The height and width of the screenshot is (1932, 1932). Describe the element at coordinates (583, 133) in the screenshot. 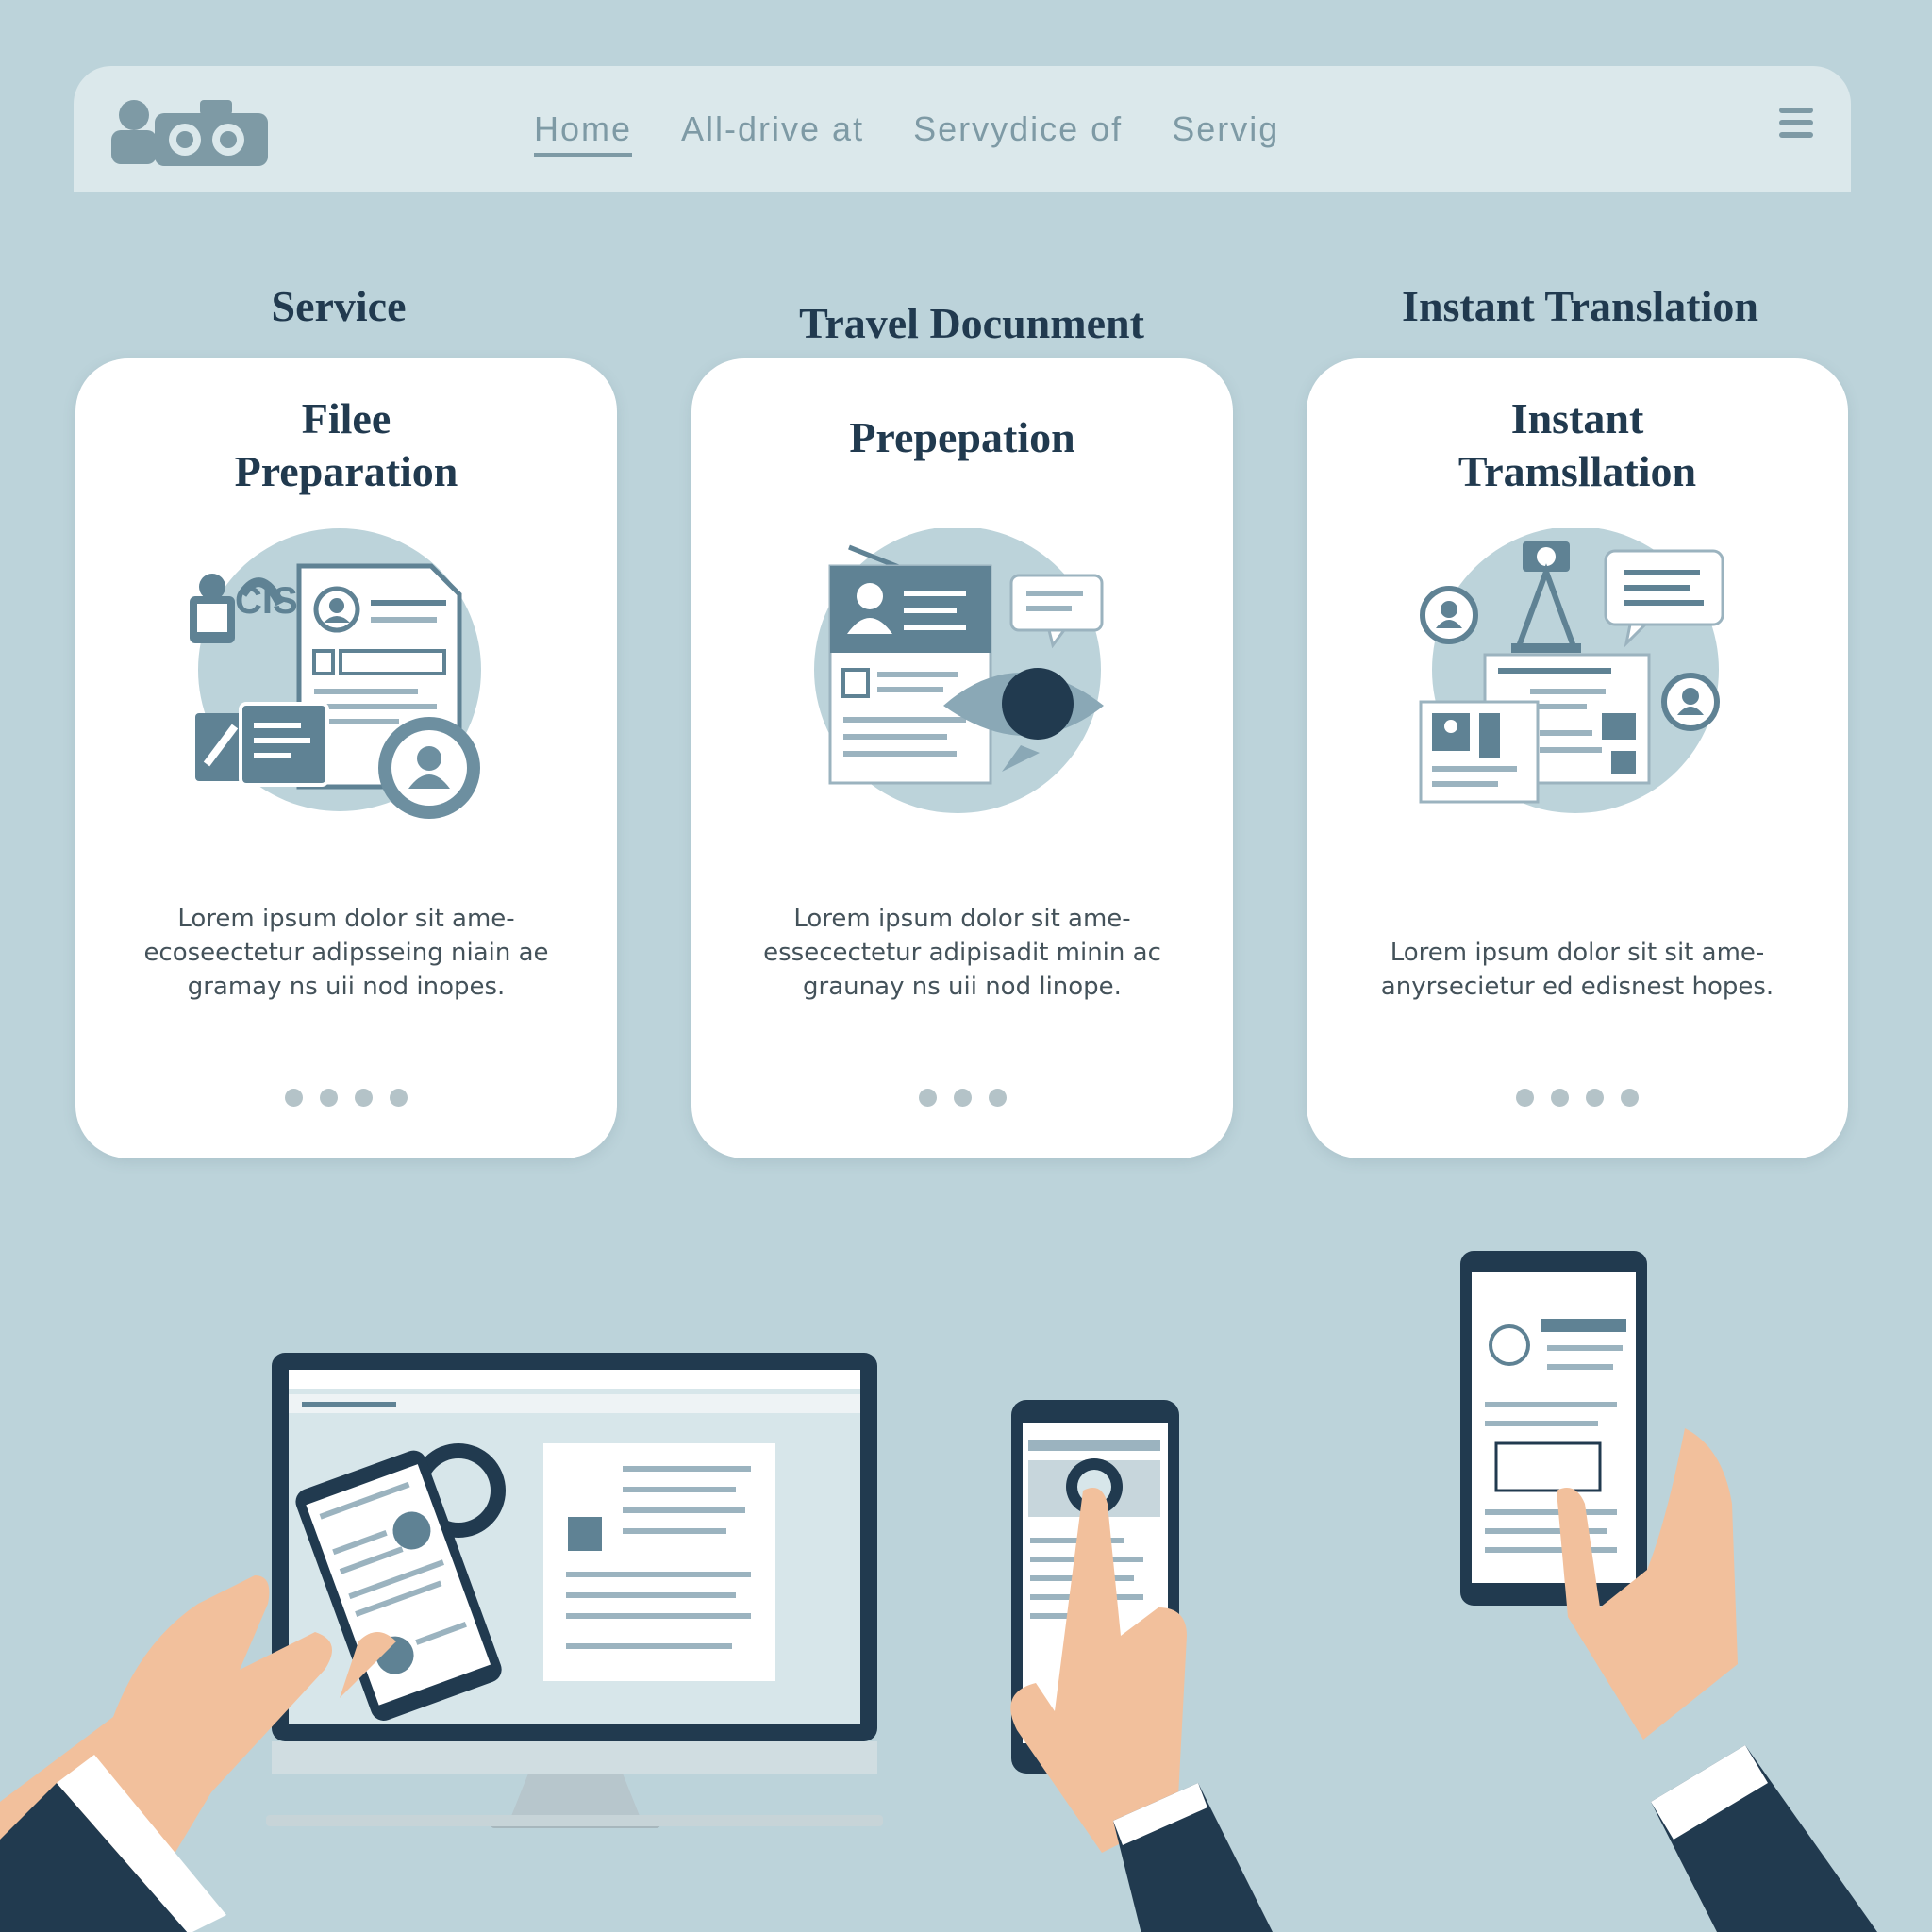

I see `nav-home: Home` at that location.